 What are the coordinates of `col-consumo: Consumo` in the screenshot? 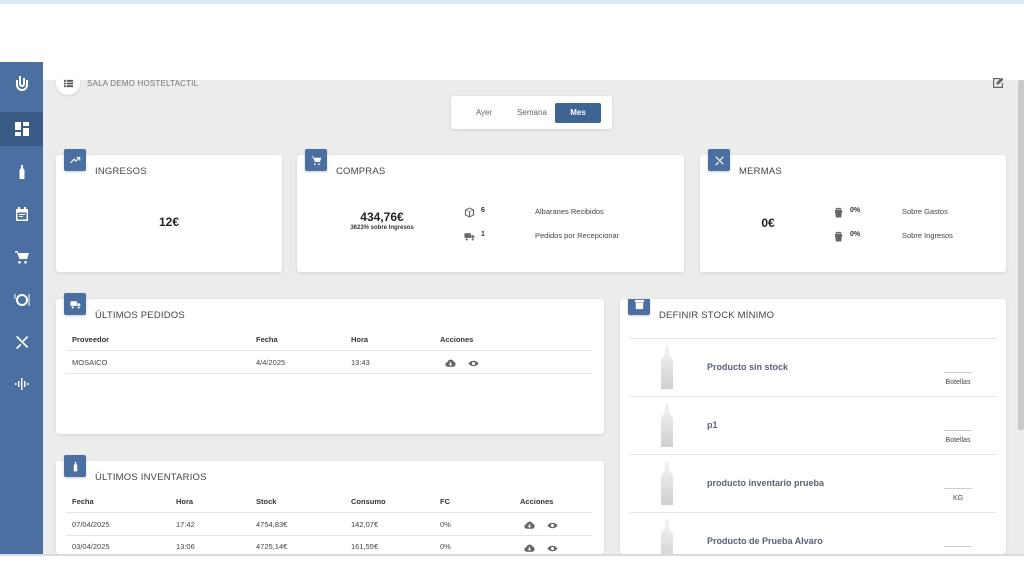 It's located at (368, 501).